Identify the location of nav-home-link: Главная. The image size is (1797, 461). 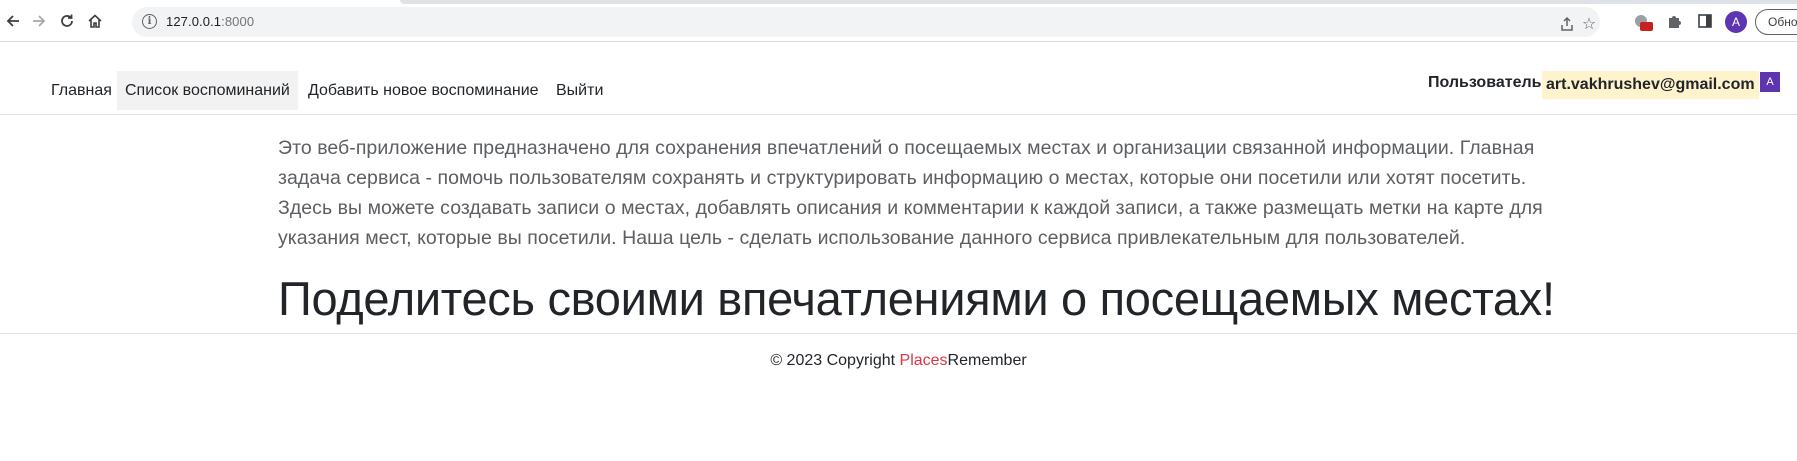
(81, 90).